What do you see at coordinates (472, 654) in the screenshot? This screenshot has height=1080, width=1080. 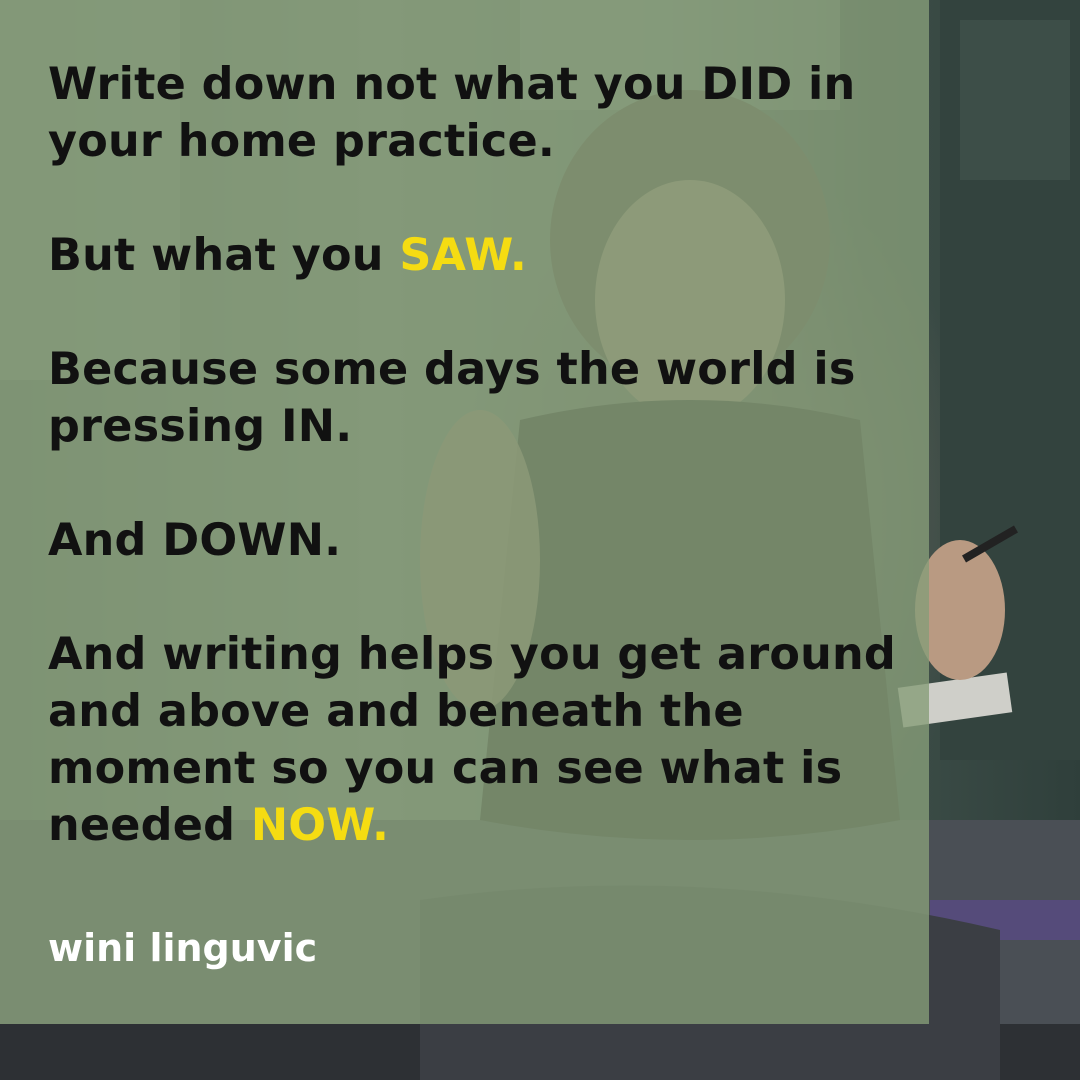 I see `paragraph-5-line-1: And writing helps you get around` at bounding box center [472, 654].